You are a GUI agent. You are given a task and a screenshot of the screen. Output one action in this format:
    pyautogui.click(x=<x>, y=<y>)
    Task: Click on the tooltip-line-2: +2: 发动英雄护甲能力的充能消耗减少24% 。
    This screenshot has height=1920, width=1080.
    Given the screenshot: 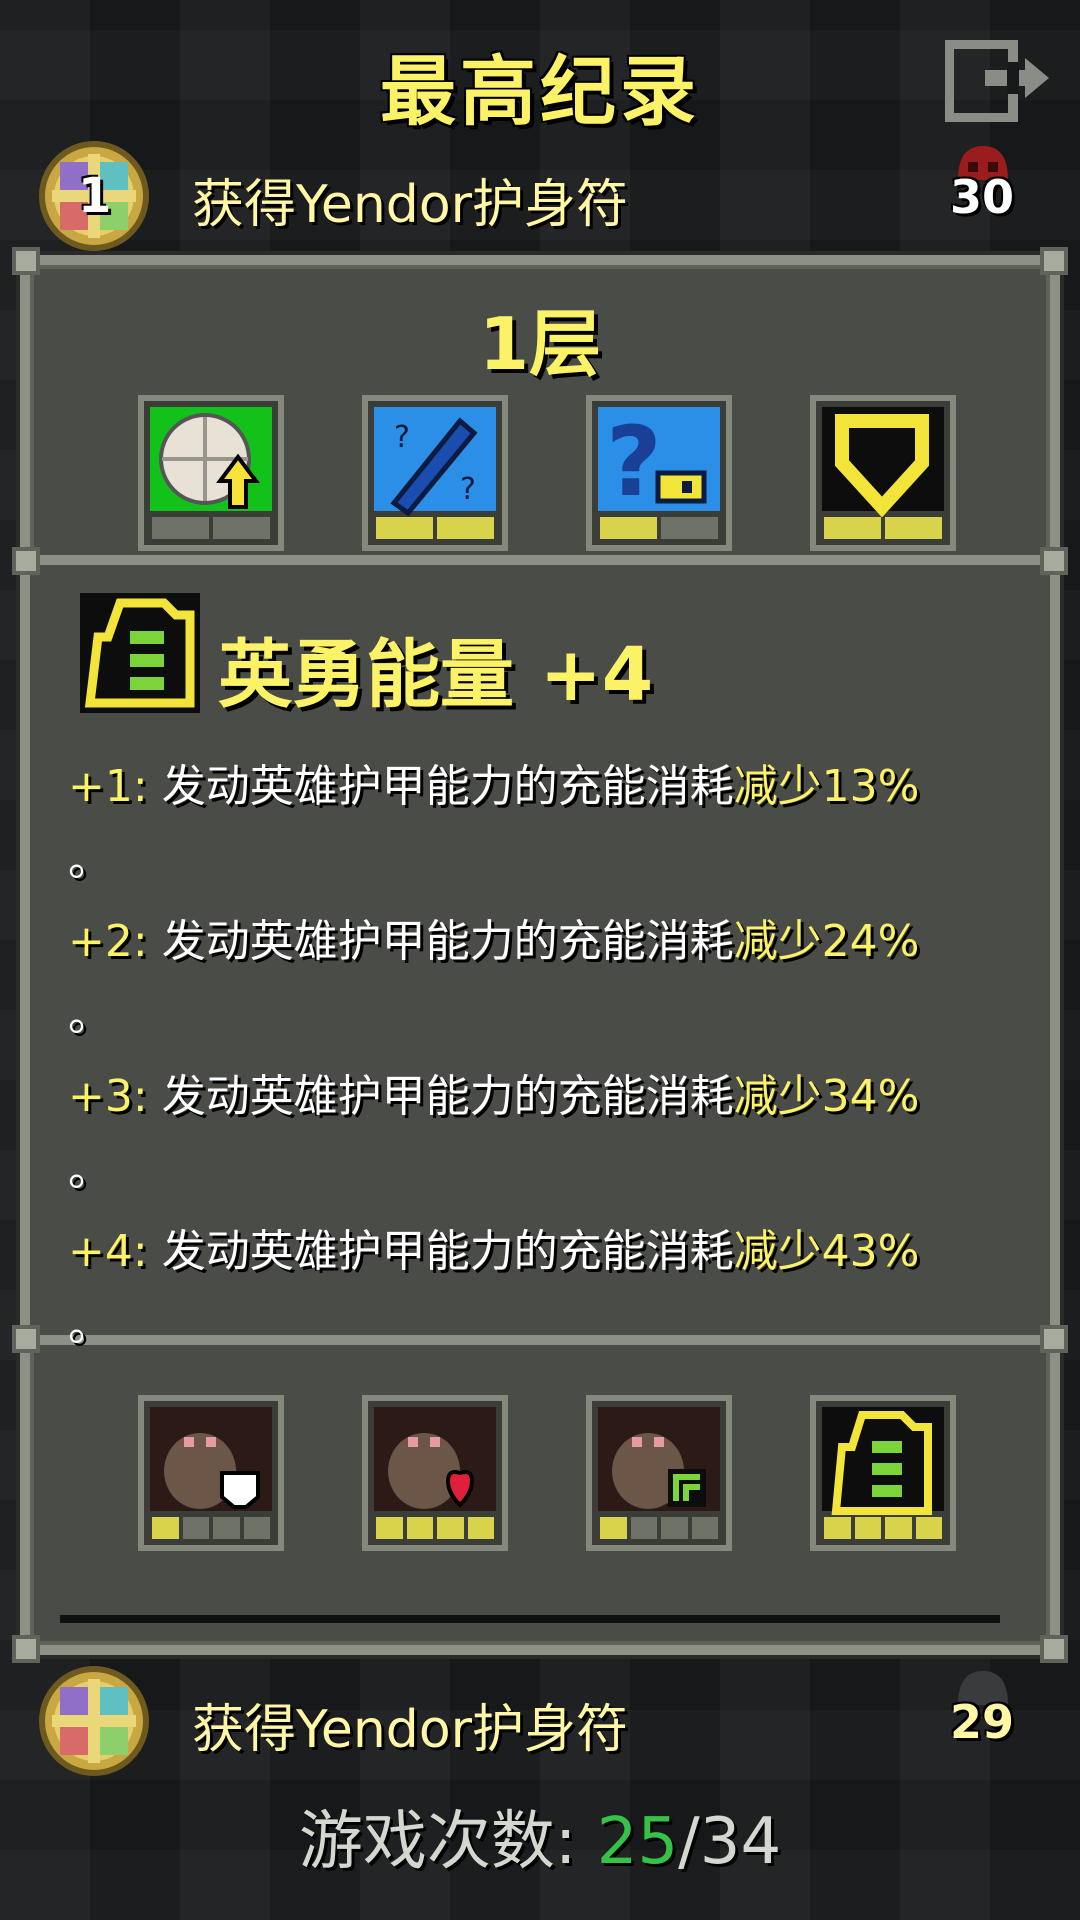 What is the action you would take?
    pyautogui.click(x=558, y=979)
    